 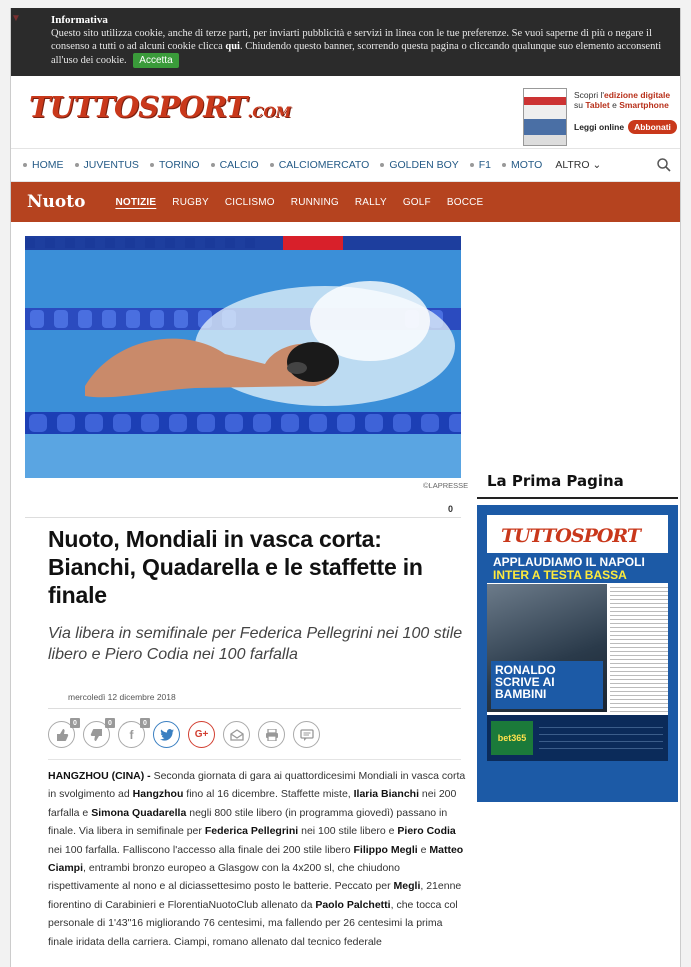 I want to click on thumbs-down-icon, so click(x=96, y=734).